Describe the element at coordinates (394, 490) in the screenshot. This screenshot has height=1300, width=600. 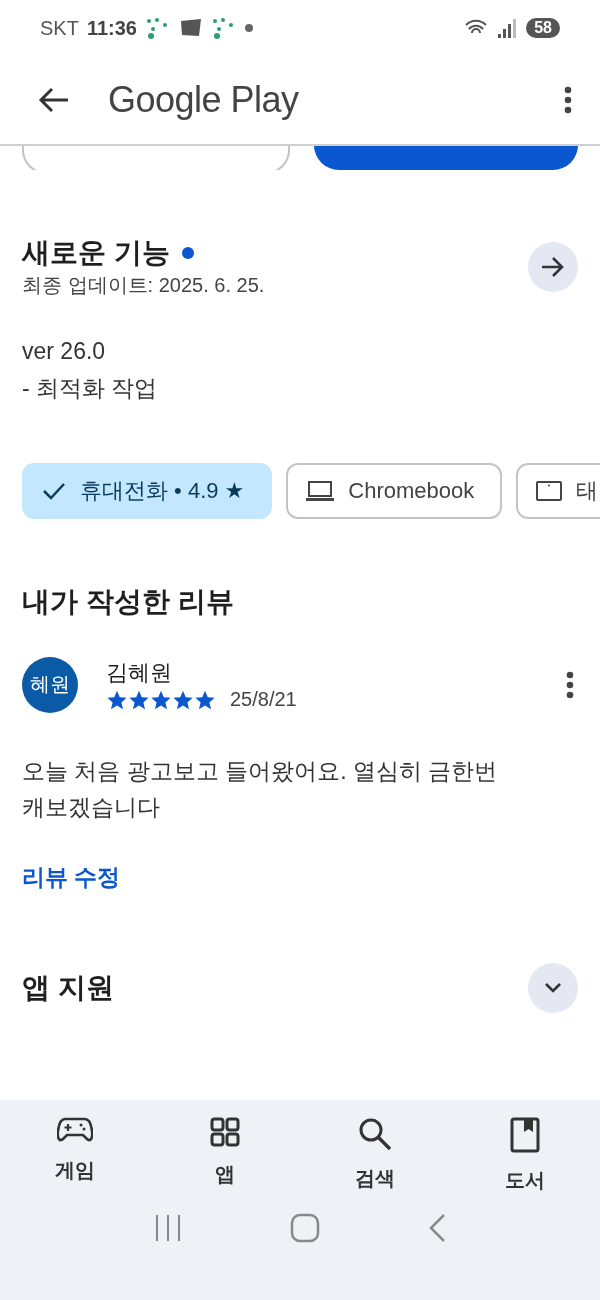
I see `device-chip: Chromebook` at that location.